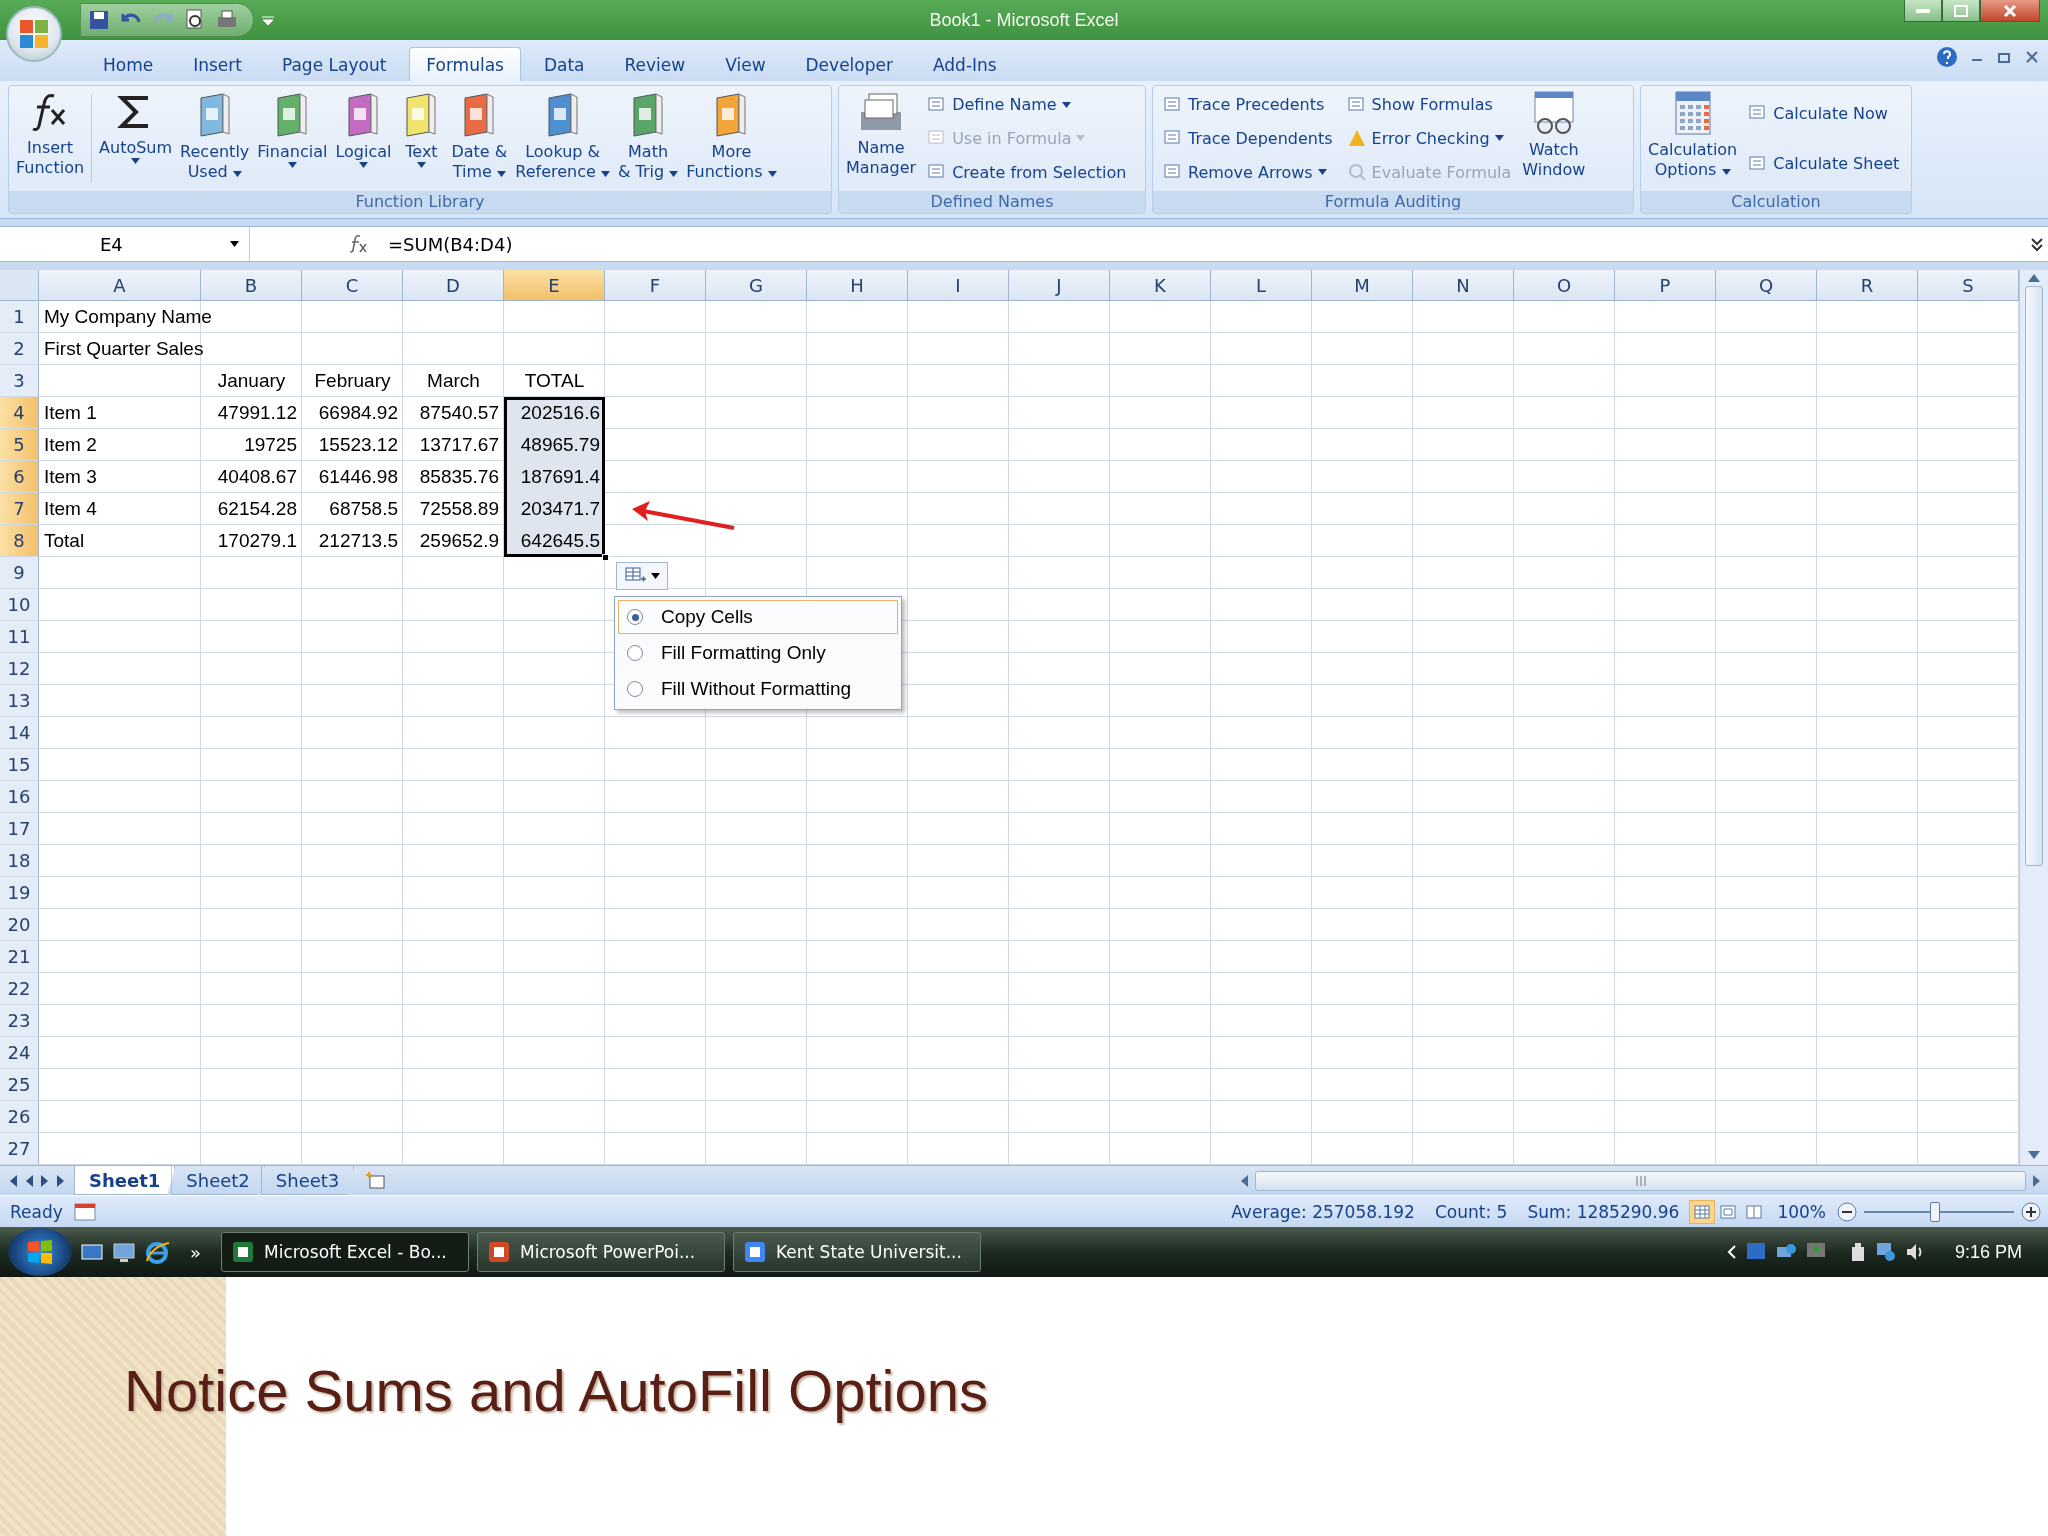 This screenshot has width=2048, height=1536. Describe the element at coordinates (19, 349) in the screenshot. I see `row-header: 2` at that location.